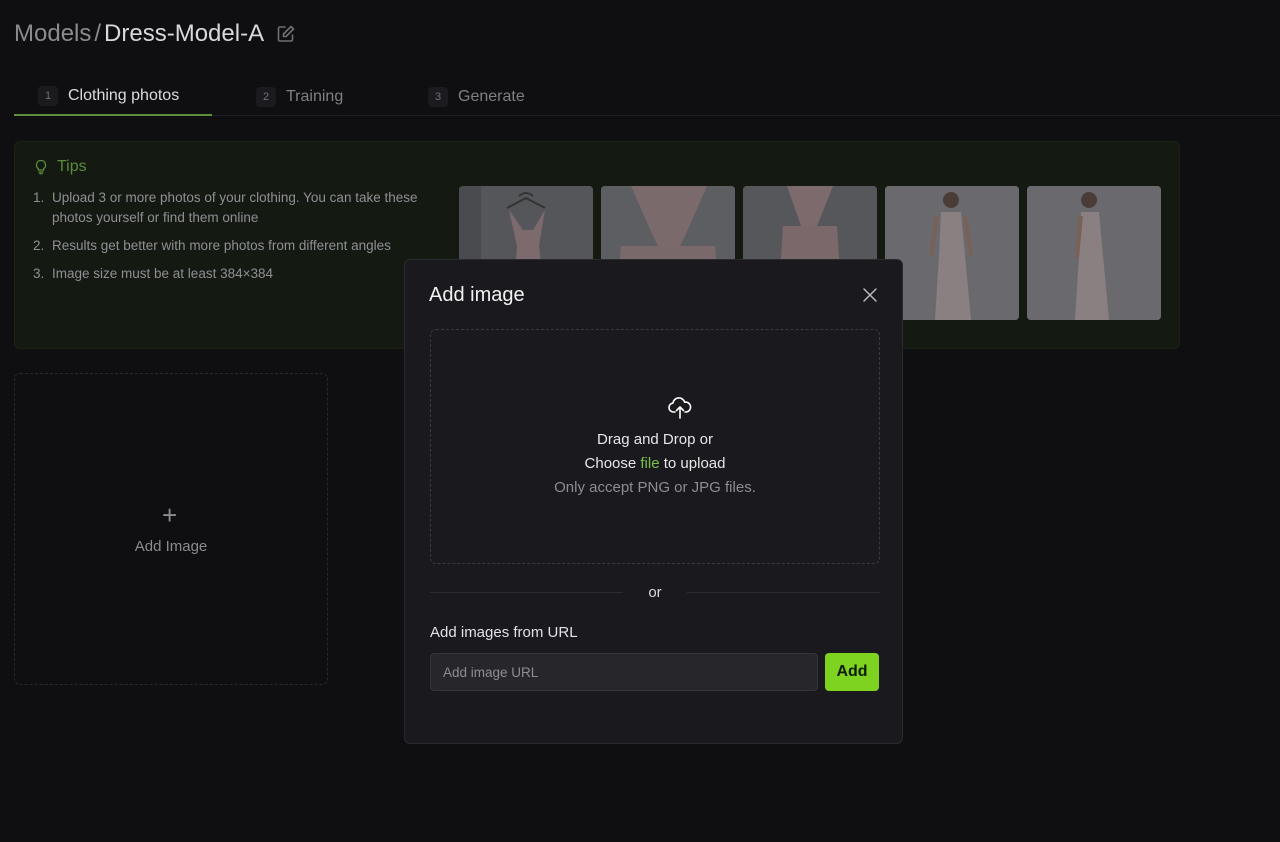 The image size is (1280, 842). Describe the element at coordinates (783, 592) in the screenshot. I see `divider-rule-right` at that location.